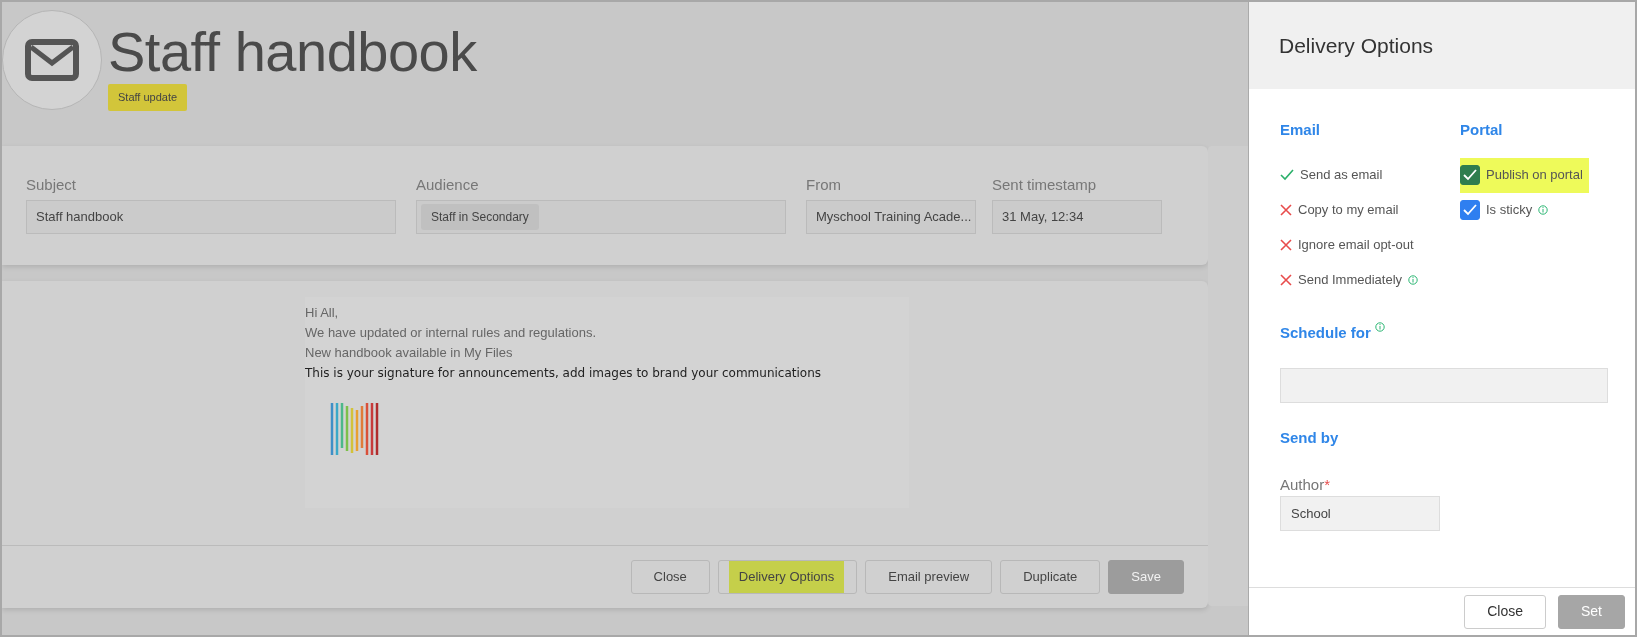  What do you see at coordinates (1341, 175) in the screenshot?
I see `option-label: Send as email` at bounding box center [1341, 175].